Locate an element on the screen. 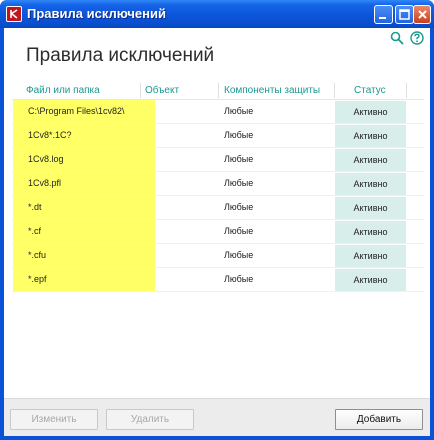 This screenshot has height=440, width=434. table-row: 1Cv8*.1C? Любые Активно is located at coordinates (218, 136).